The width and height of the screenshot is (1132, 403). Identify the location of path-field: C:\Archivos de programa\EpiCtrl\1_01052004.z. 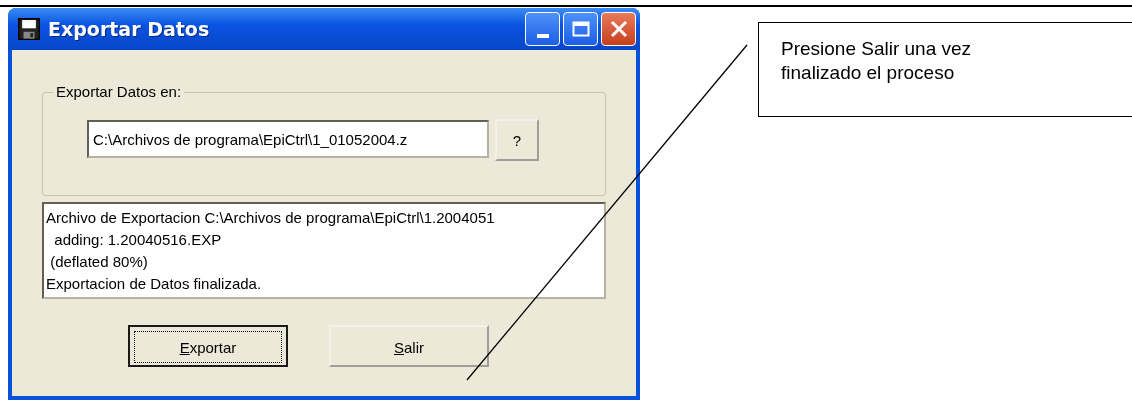
(288, 139).